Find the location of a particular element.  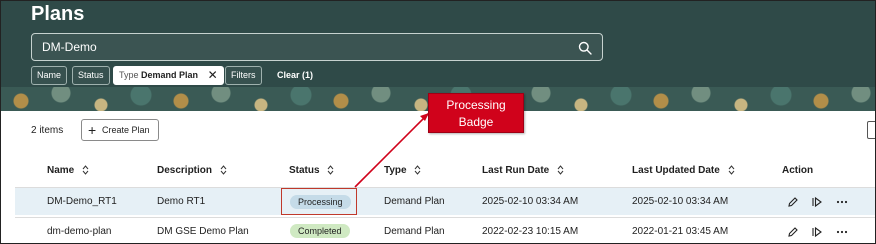

annotation-callout: Processing Badge is located at coordinates (476, 113).